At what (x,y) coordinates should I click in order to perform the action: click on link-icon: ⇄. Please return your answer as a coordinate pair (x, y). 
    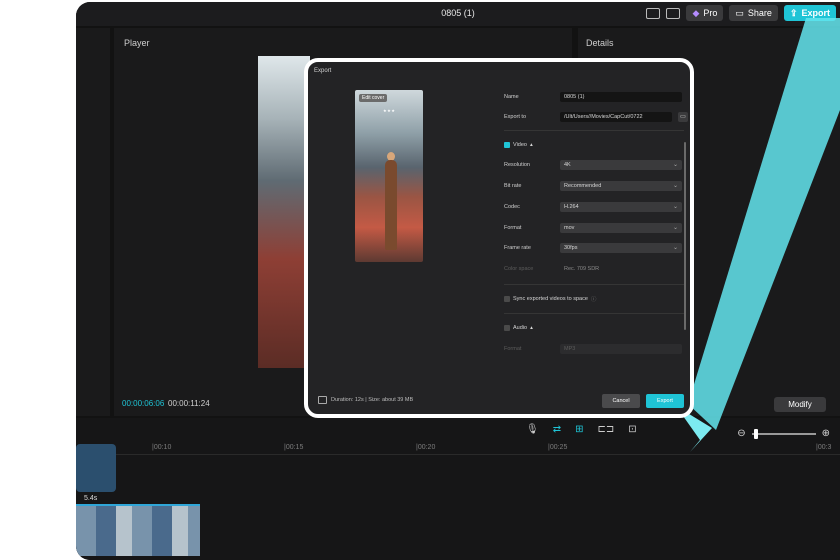
    Looking at the image, I should click on (557, 429).